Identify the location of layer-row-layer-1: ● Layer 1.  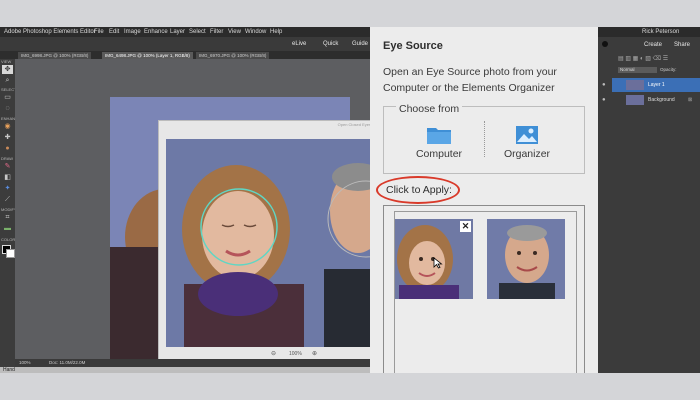
(651, 85).